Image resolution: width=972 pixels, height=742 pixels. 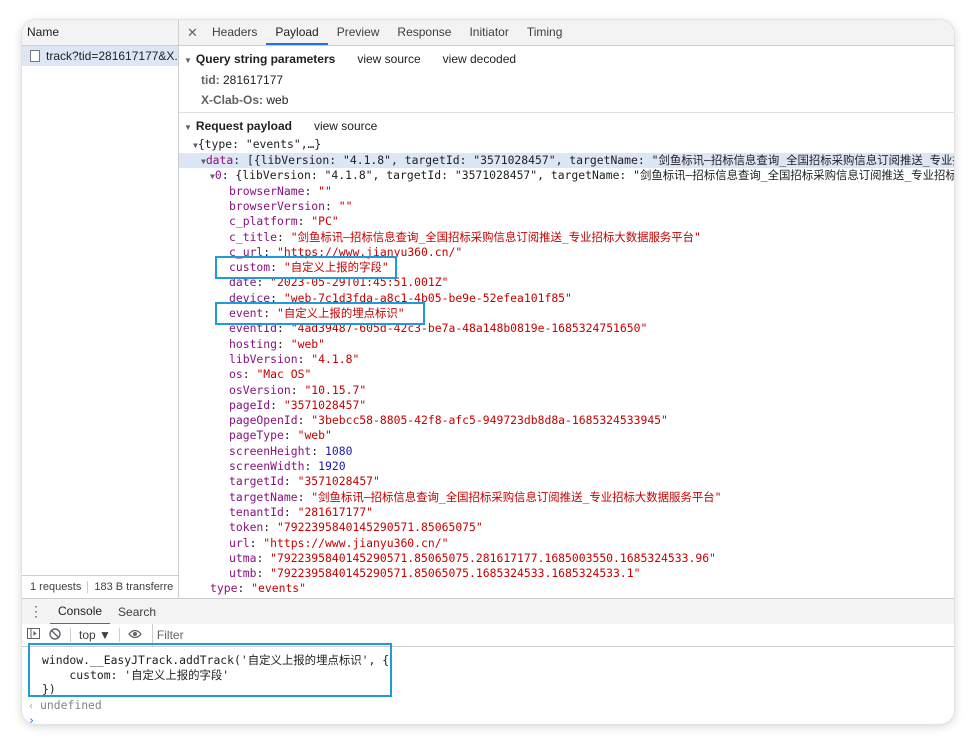 I want to click on payload-field-screenheight: screenHeight: 1080, so click(x=290, y=451).